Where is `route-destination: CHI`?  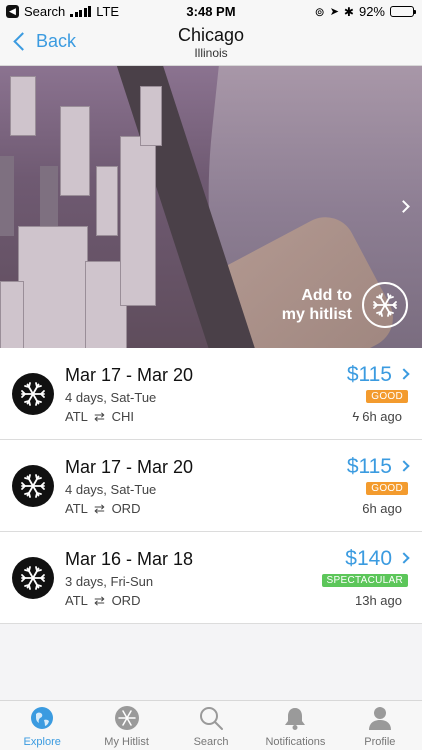 route-destination: CHI is located at coordinates (122, 416).